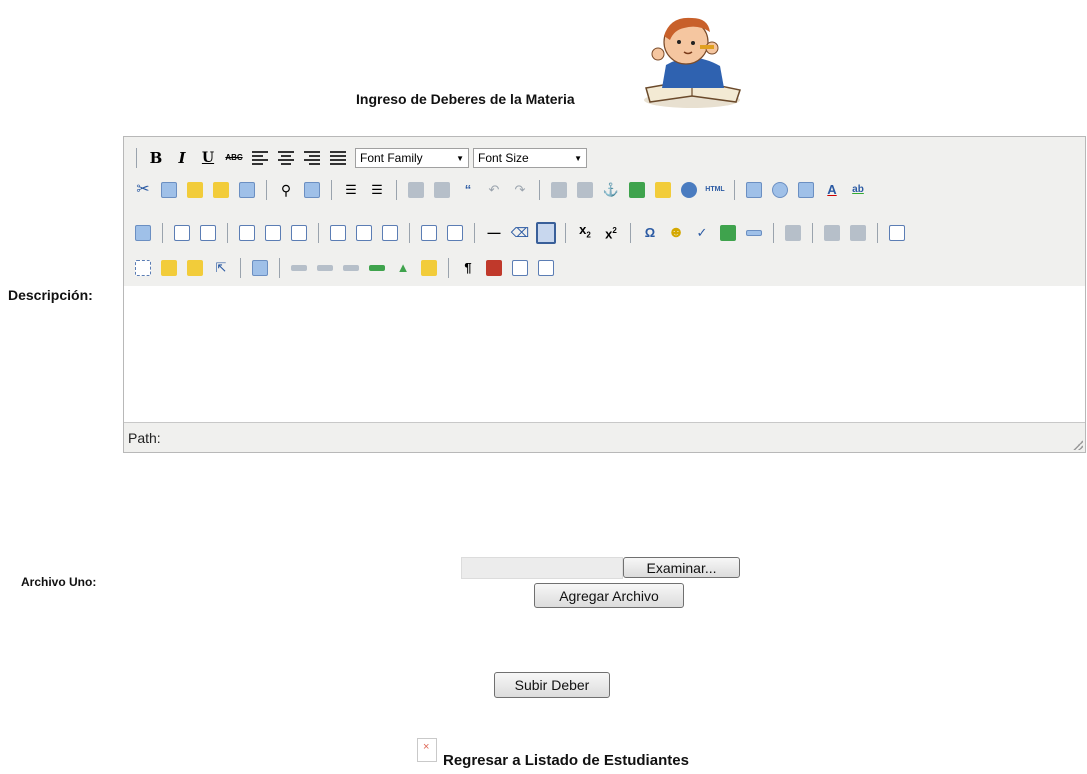 This screenshot has width=1087, height=774. I want to click on spellcheck-icon: ✓, so click(702, 232).